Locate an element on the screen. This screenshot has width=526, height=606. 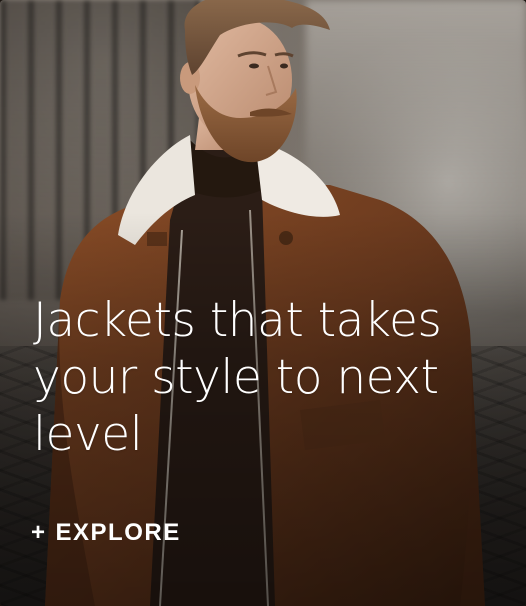
plus-icon: + is located at coordinates (39, 532).